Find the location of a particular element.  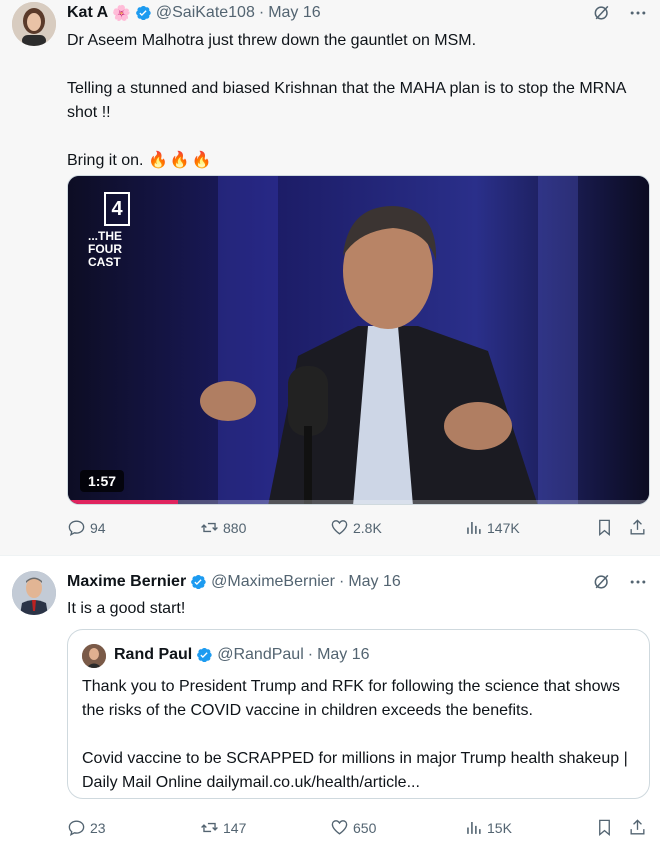

like-button: 2.8K is located at coordinates (356, 527).